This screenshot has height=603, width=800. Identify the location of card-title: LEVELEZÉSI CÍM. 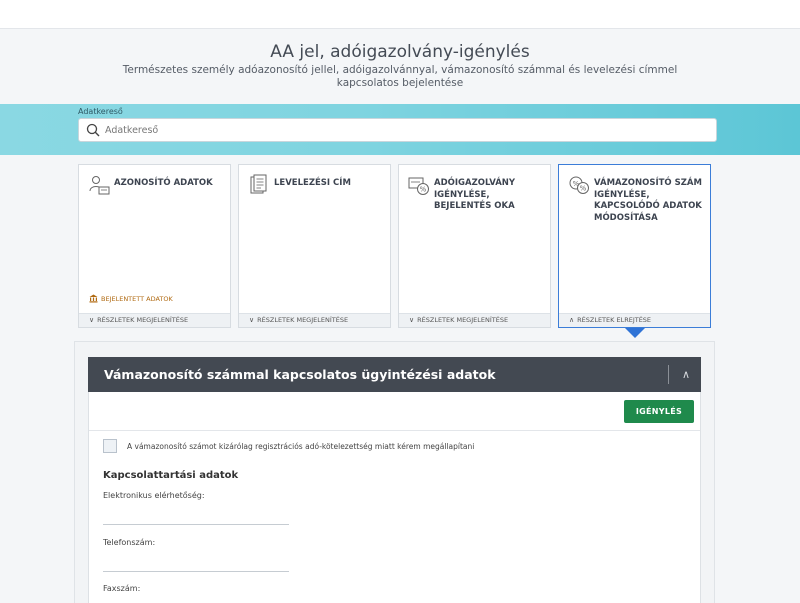
(312, 183).